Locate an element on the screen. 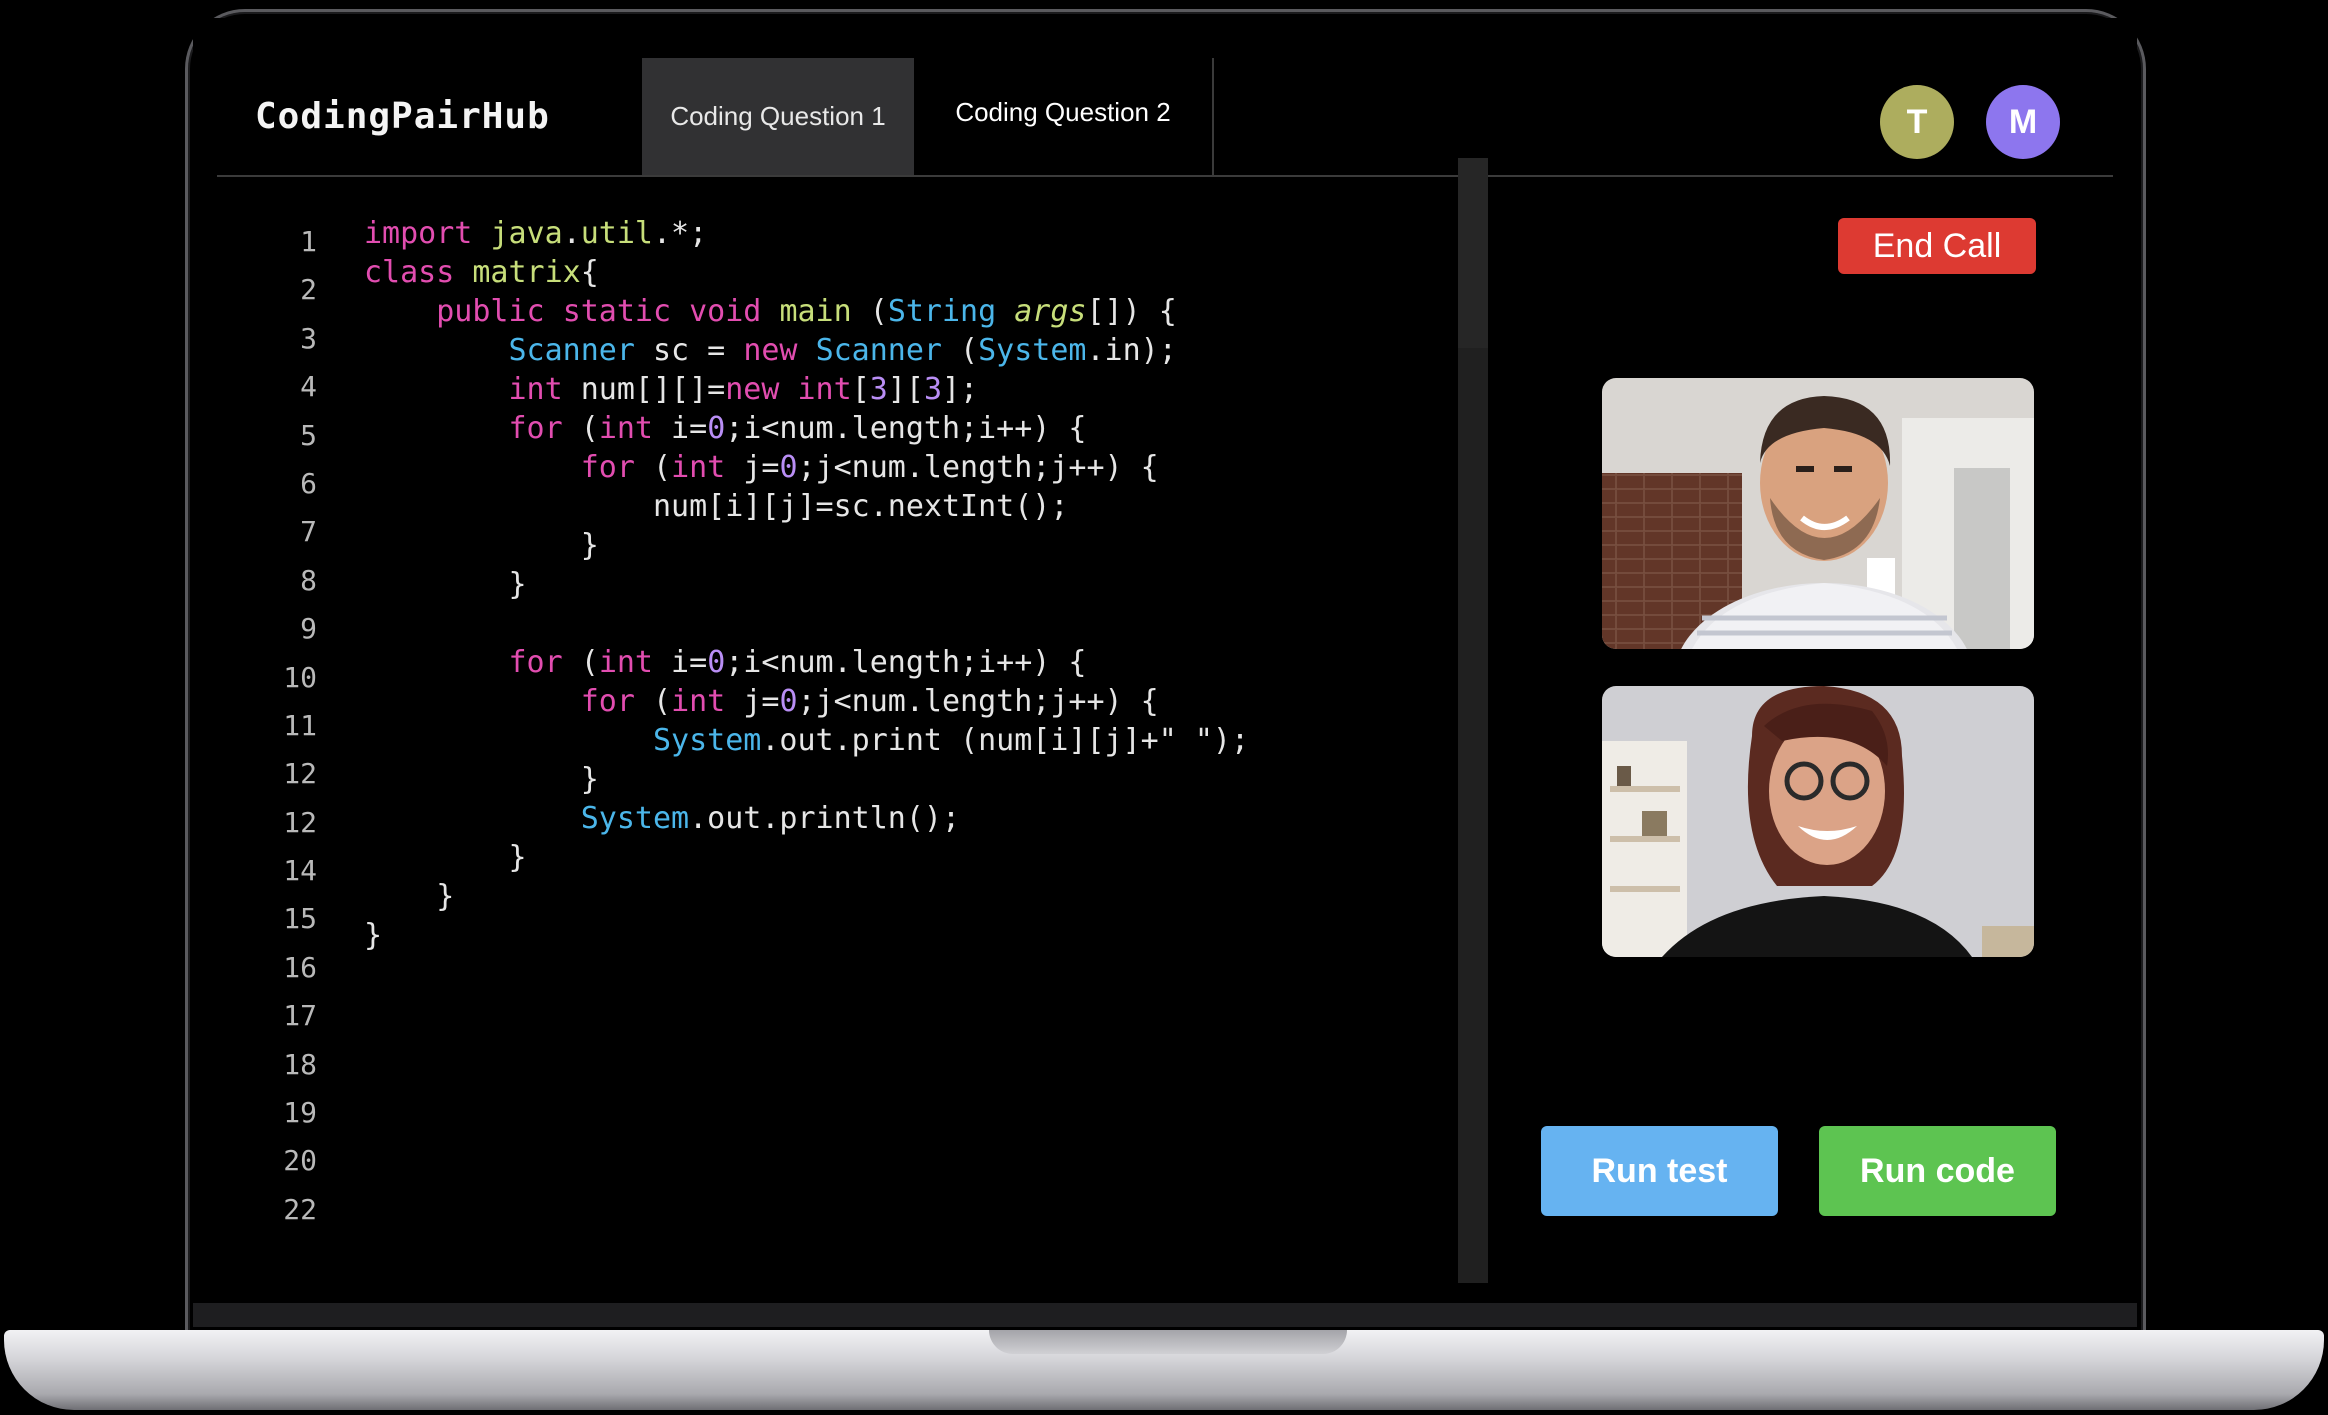  line-number: 2 is located at coordinates (308, 290).